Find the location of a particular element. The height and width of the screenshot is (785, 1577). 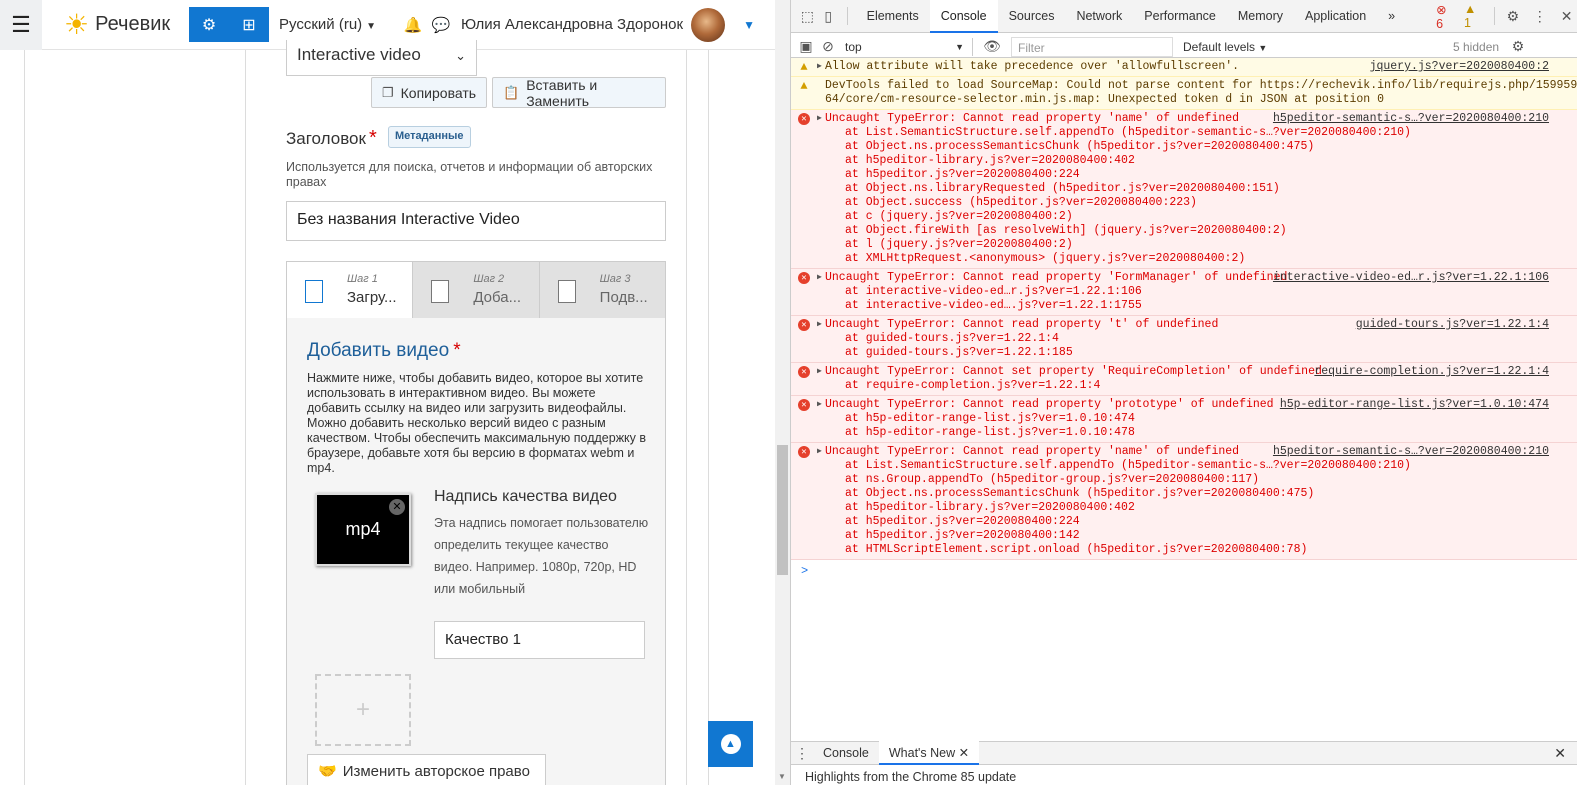

tab-memory: Memory is located at coordinates (1260, 16).